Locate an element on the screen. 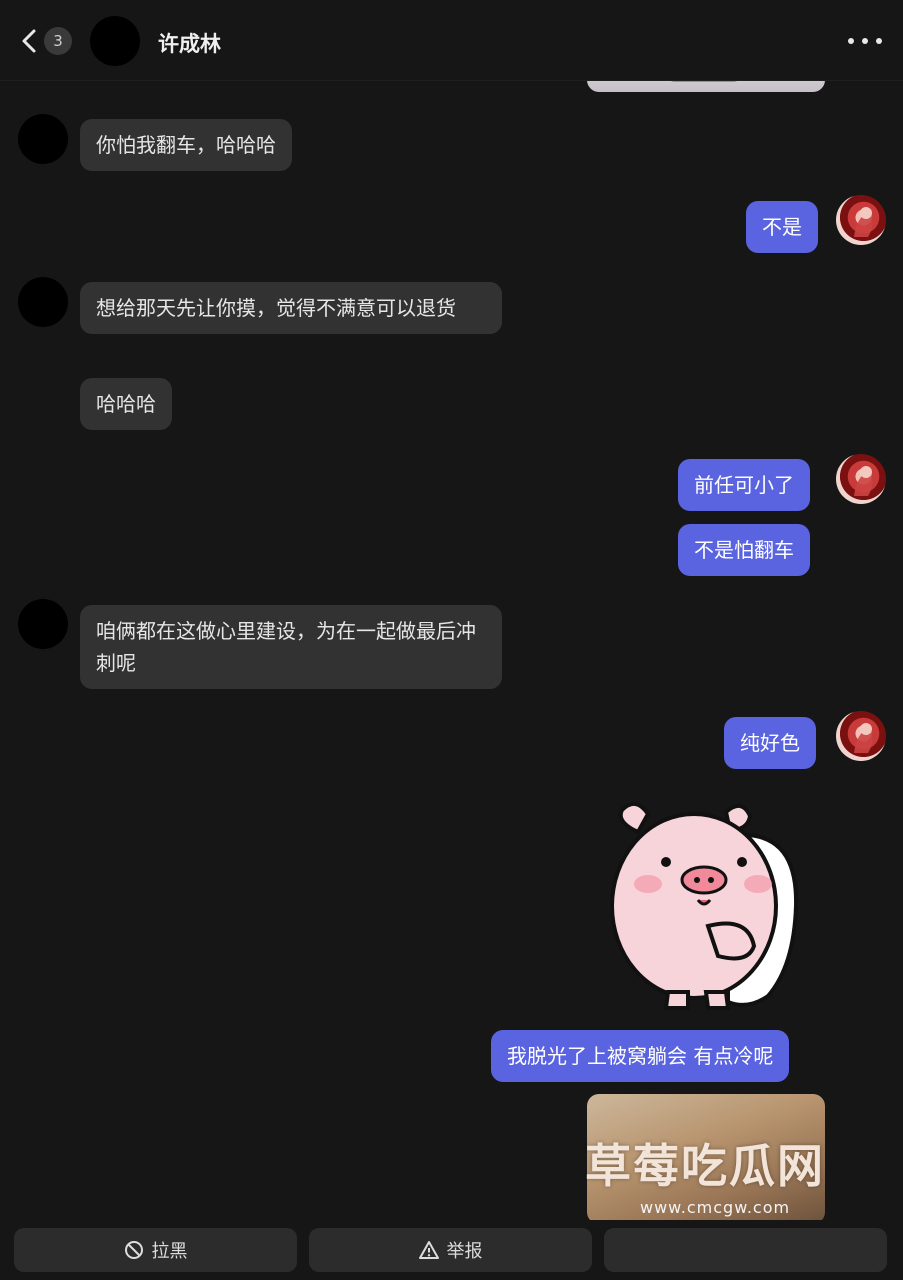  block-icon is located at coordinates (133, 1250).